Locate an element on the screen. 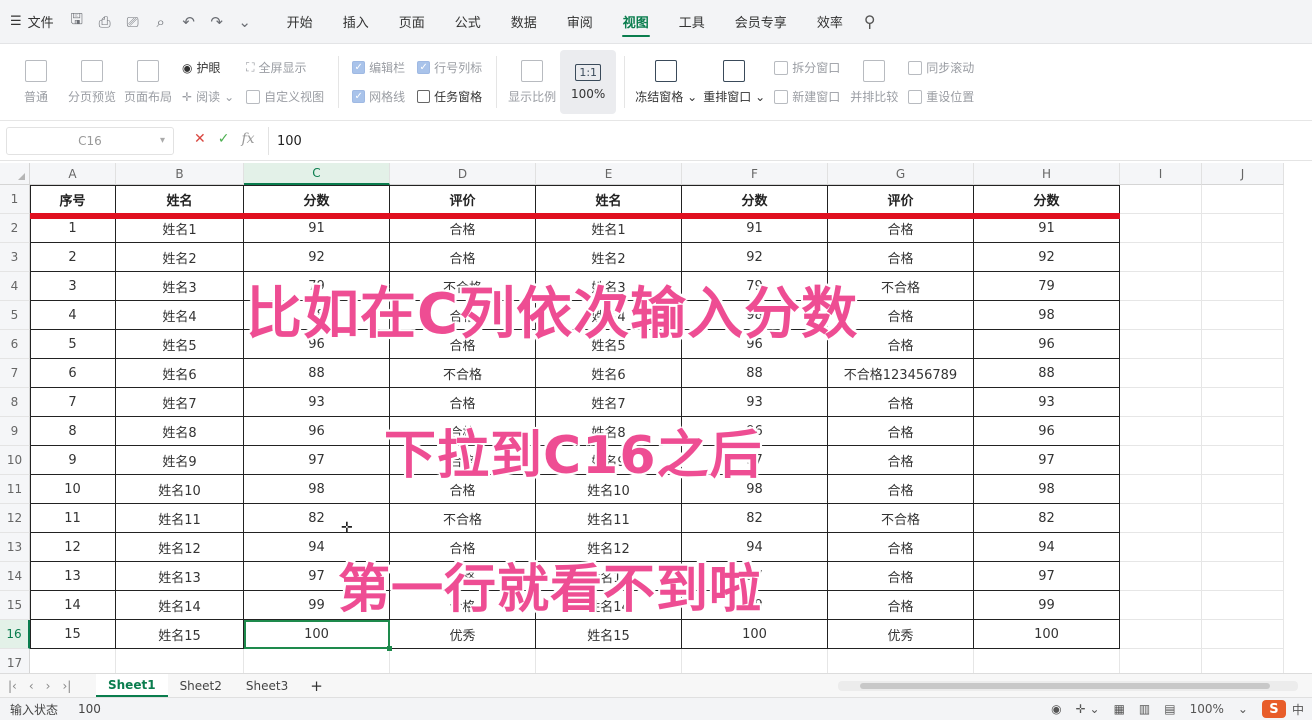 This screenshot has height=720, width=1312. row-header-15: 15 is located at coordinates (15, 605).